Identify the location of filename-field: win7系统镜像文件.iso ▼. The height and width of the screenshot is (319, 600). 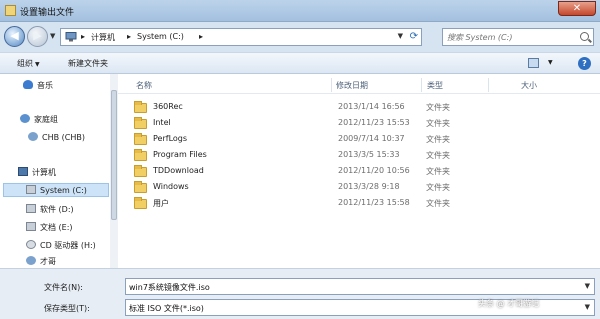
(360, 286).